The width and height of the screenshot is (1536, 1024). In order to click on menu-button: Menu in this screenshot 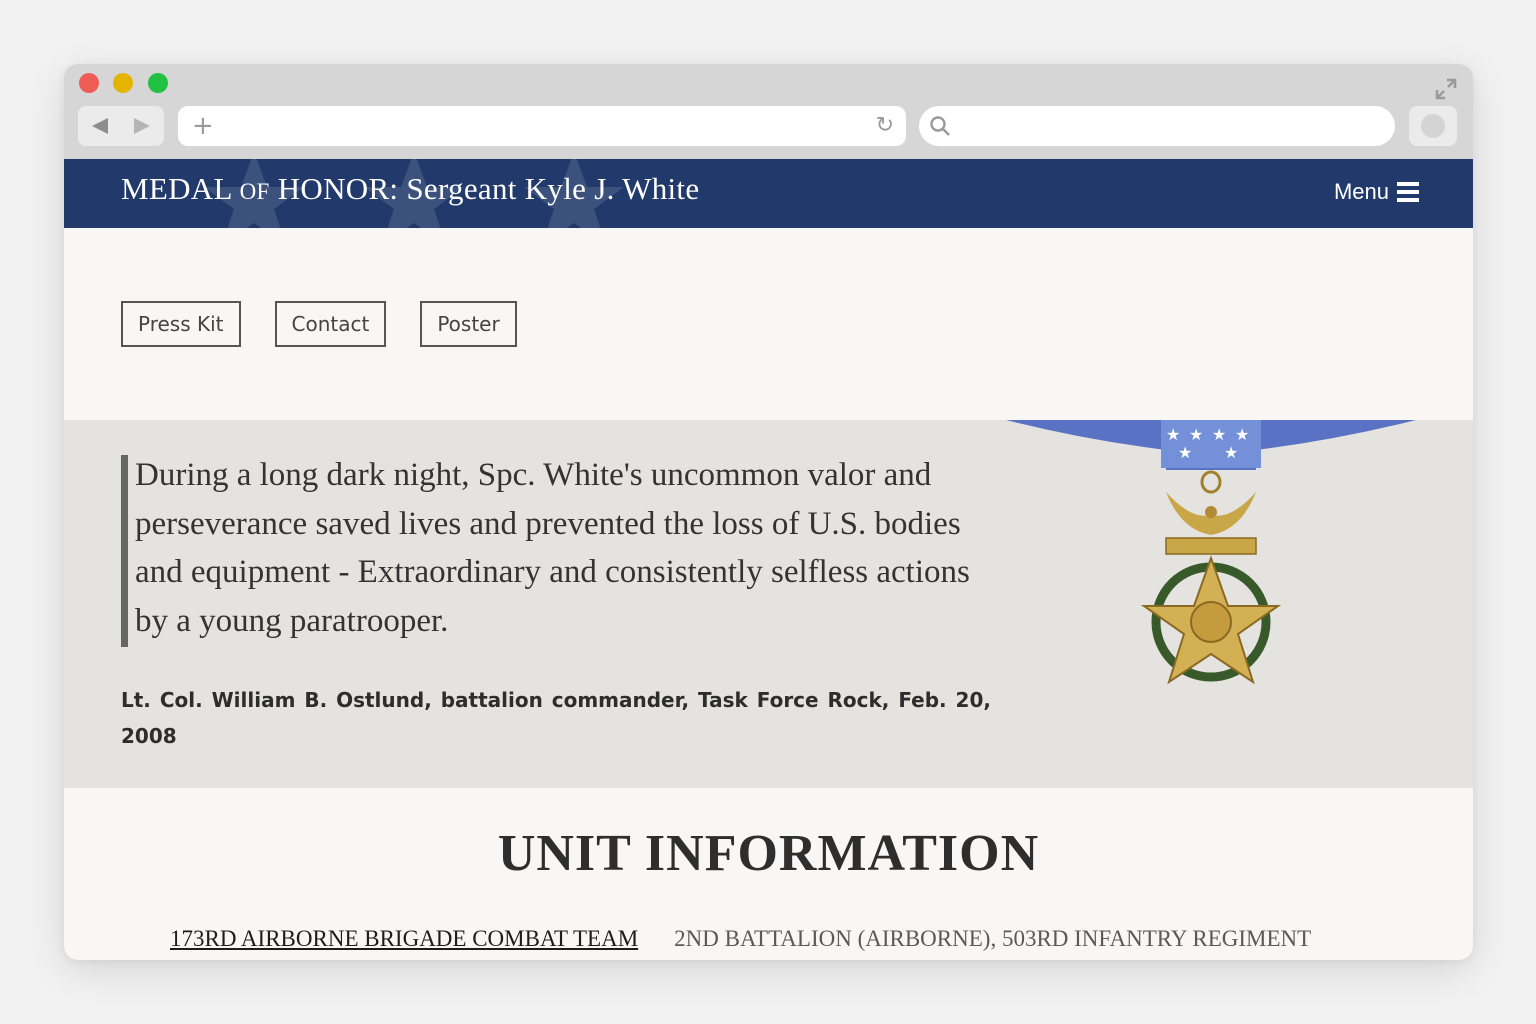, I will do `click(1376, 192)`.